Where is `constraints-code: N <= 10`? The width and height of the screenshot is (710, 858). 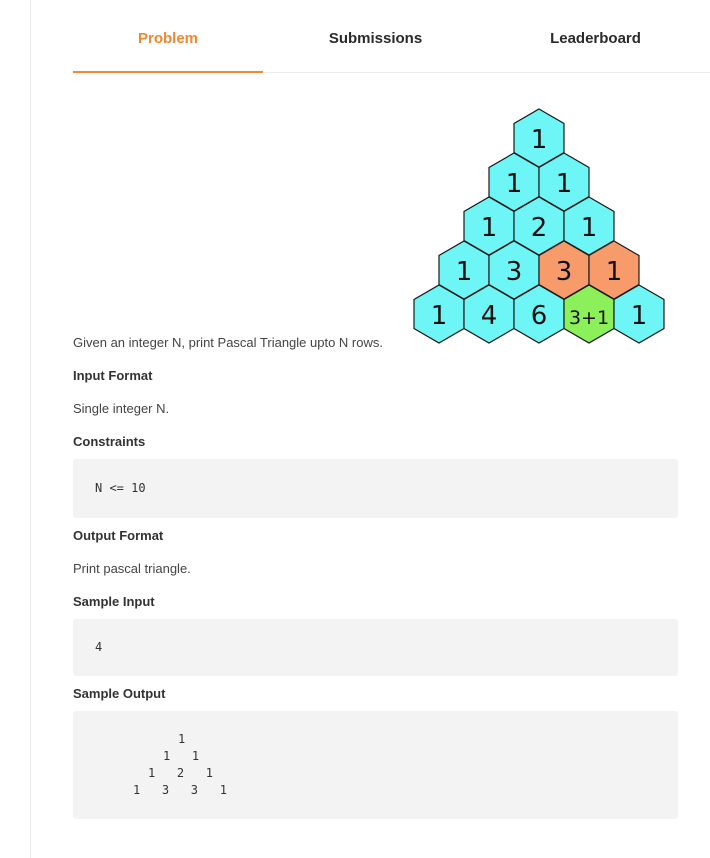
constraints-code: N <= 10 is located at coordinates (120, 488).